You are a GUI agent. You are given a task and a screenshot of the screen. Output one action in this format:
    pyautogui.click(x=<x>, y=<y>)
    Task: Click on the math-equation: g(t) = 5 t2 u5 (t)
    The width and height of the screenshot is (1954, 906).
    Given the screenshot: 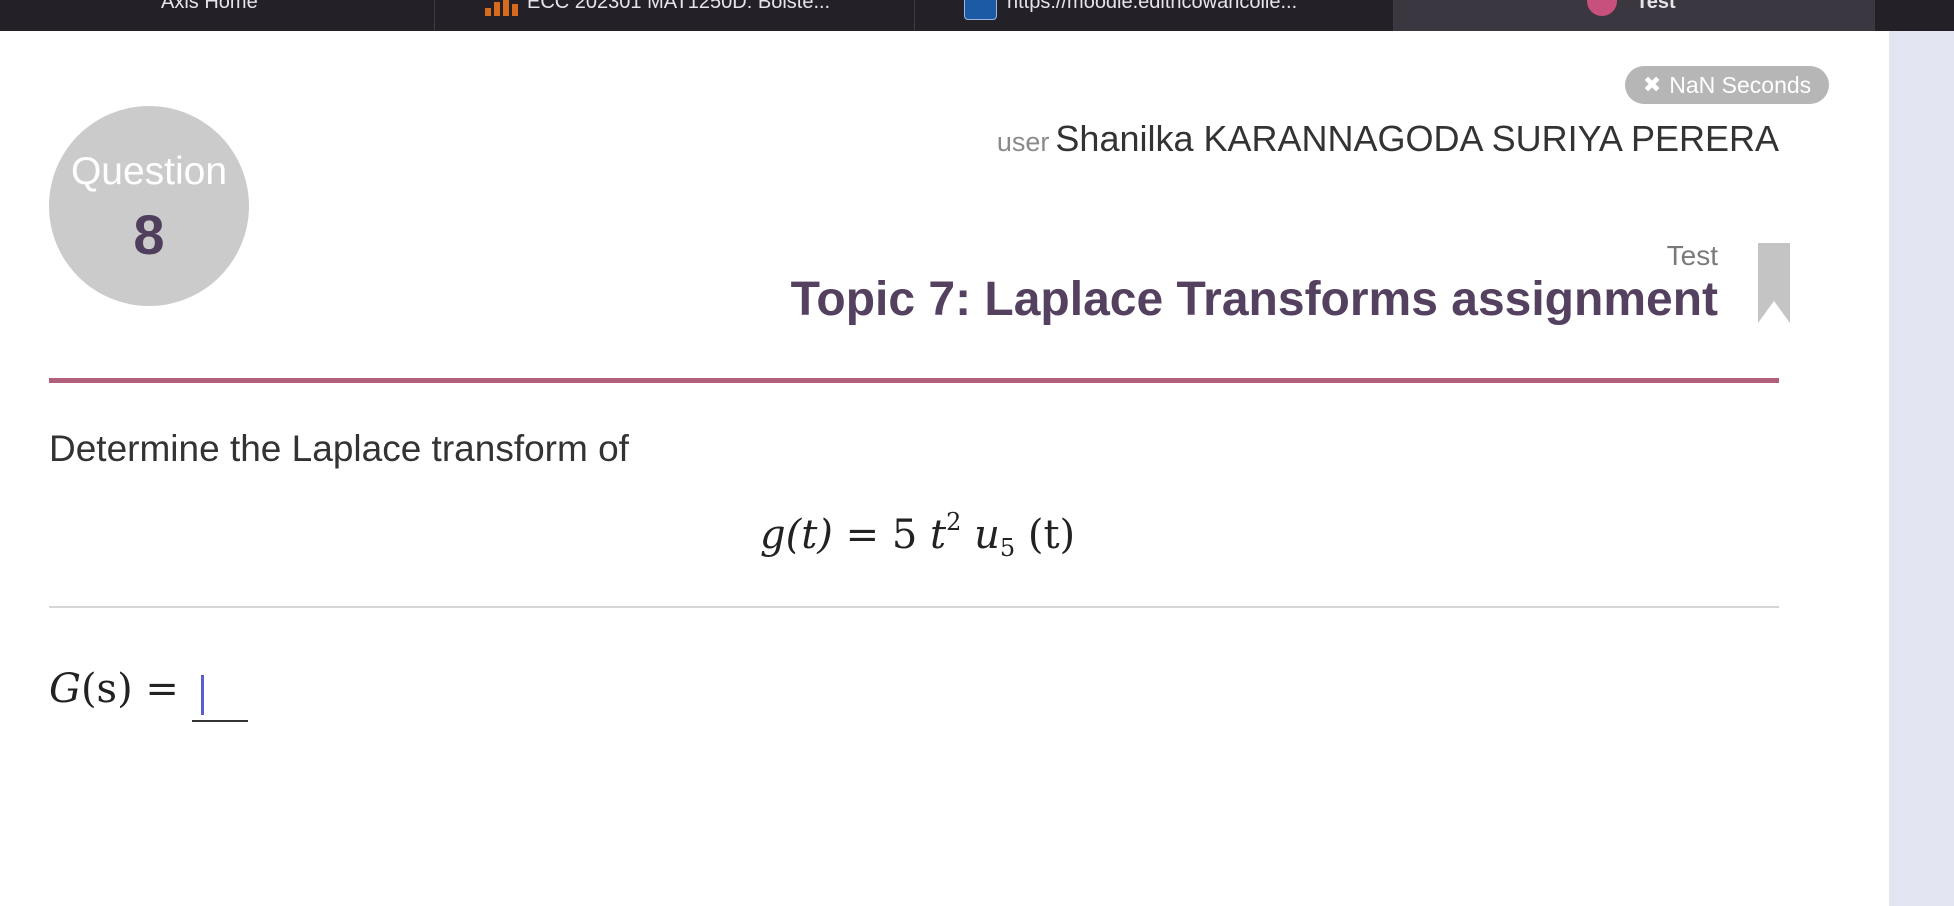 What is the action you would take?
    pyautogui.click(x=917, y=535)
    